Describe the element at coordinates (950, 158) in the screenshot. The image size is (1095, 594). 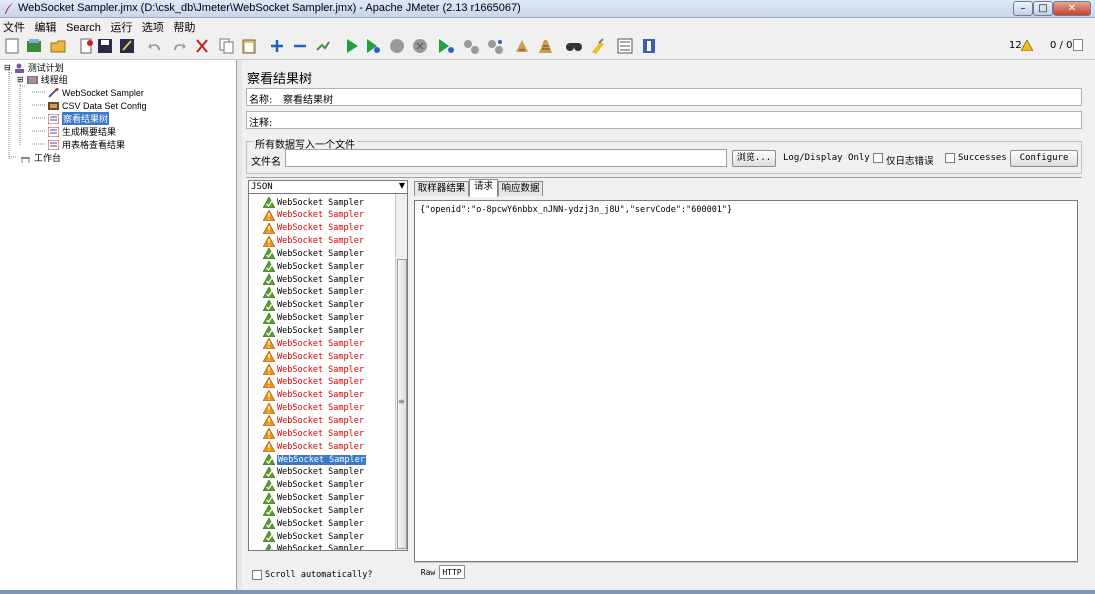
I see `successes-checkbox` at that location.